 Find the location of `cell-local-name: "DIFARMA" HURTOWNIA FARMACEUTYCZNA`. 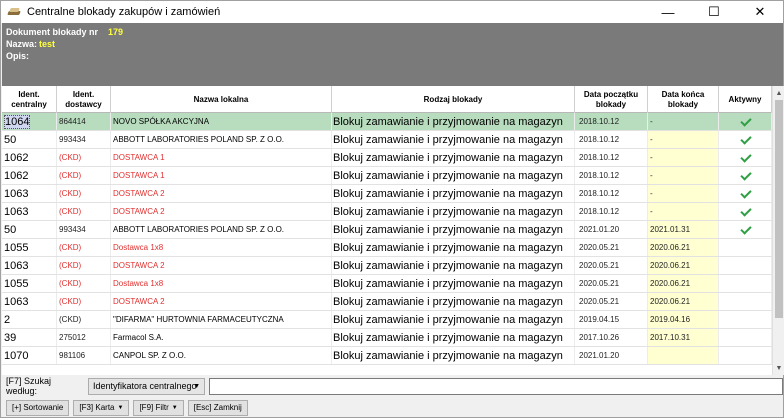

cell-local-name: "DIFARMA" HURTOWNIA FARMACEUTYCZNA is located at coordinates (221, 319).